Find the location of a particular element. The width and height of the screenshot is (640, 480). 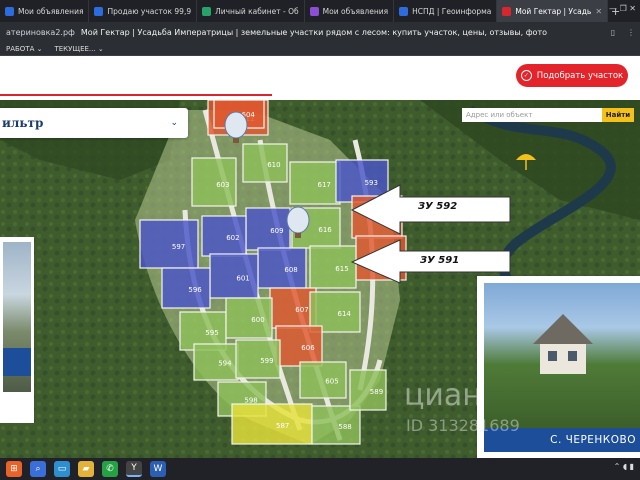

word-icon: W is located at coordinates (158, 469).